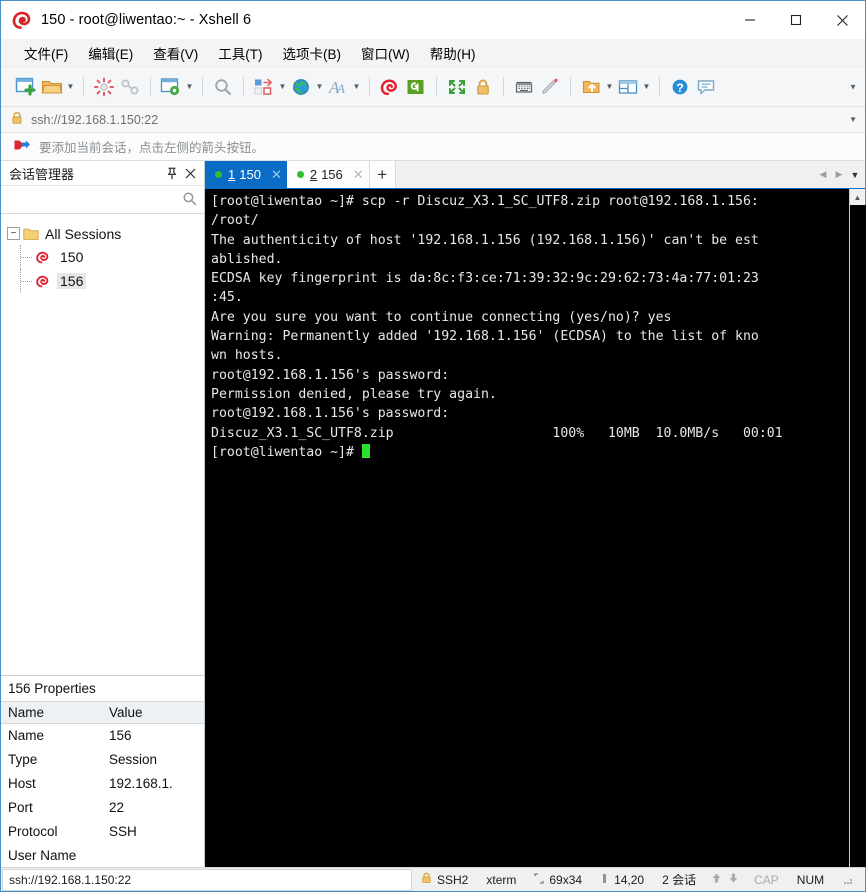 This screenshot has width=866, height=892. Describe the element at coordinates (70, 87) in the screenshot. I see `open-folder-dropdown-icon: ▼` at that location.